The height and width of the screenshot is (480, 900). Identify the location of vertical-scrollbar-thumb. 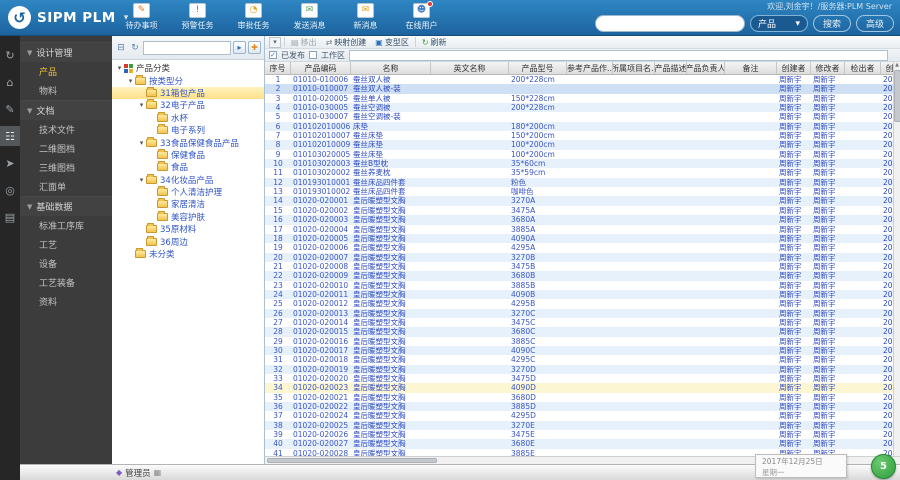
(897, 96).